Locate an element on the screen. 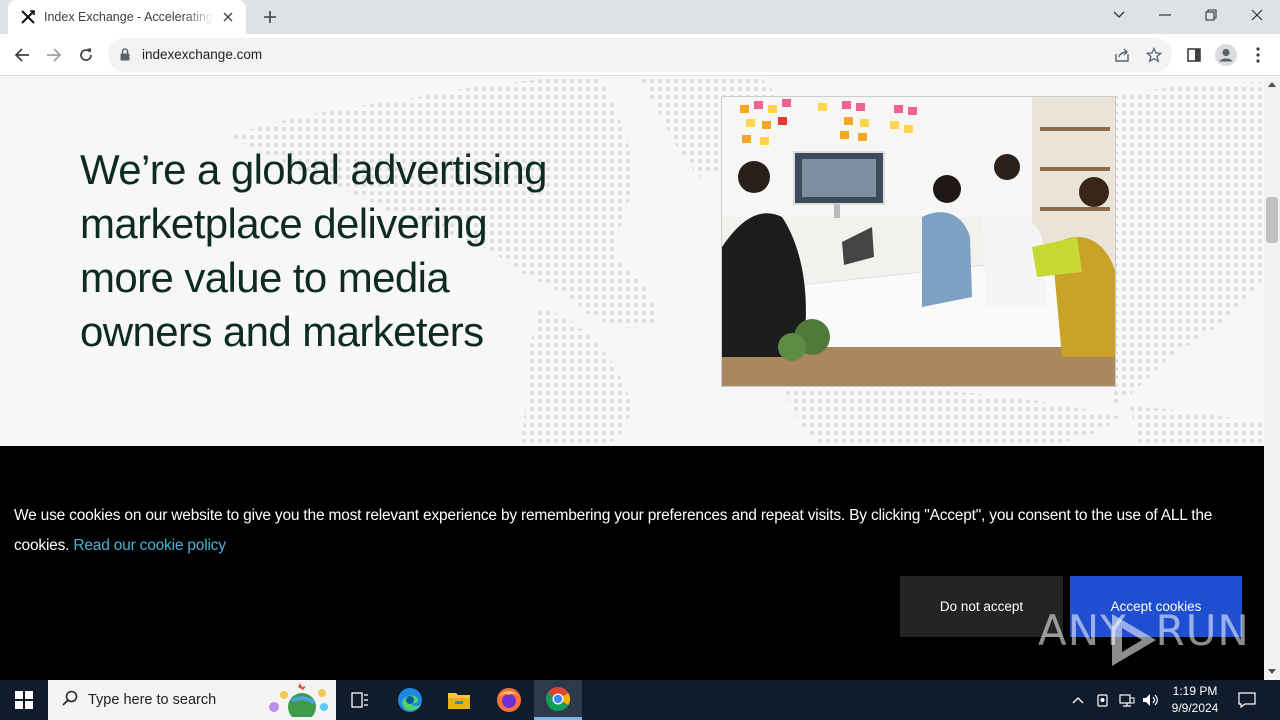  anyrun-watermark: ANY RUN is located at coordinates (1144, 636).